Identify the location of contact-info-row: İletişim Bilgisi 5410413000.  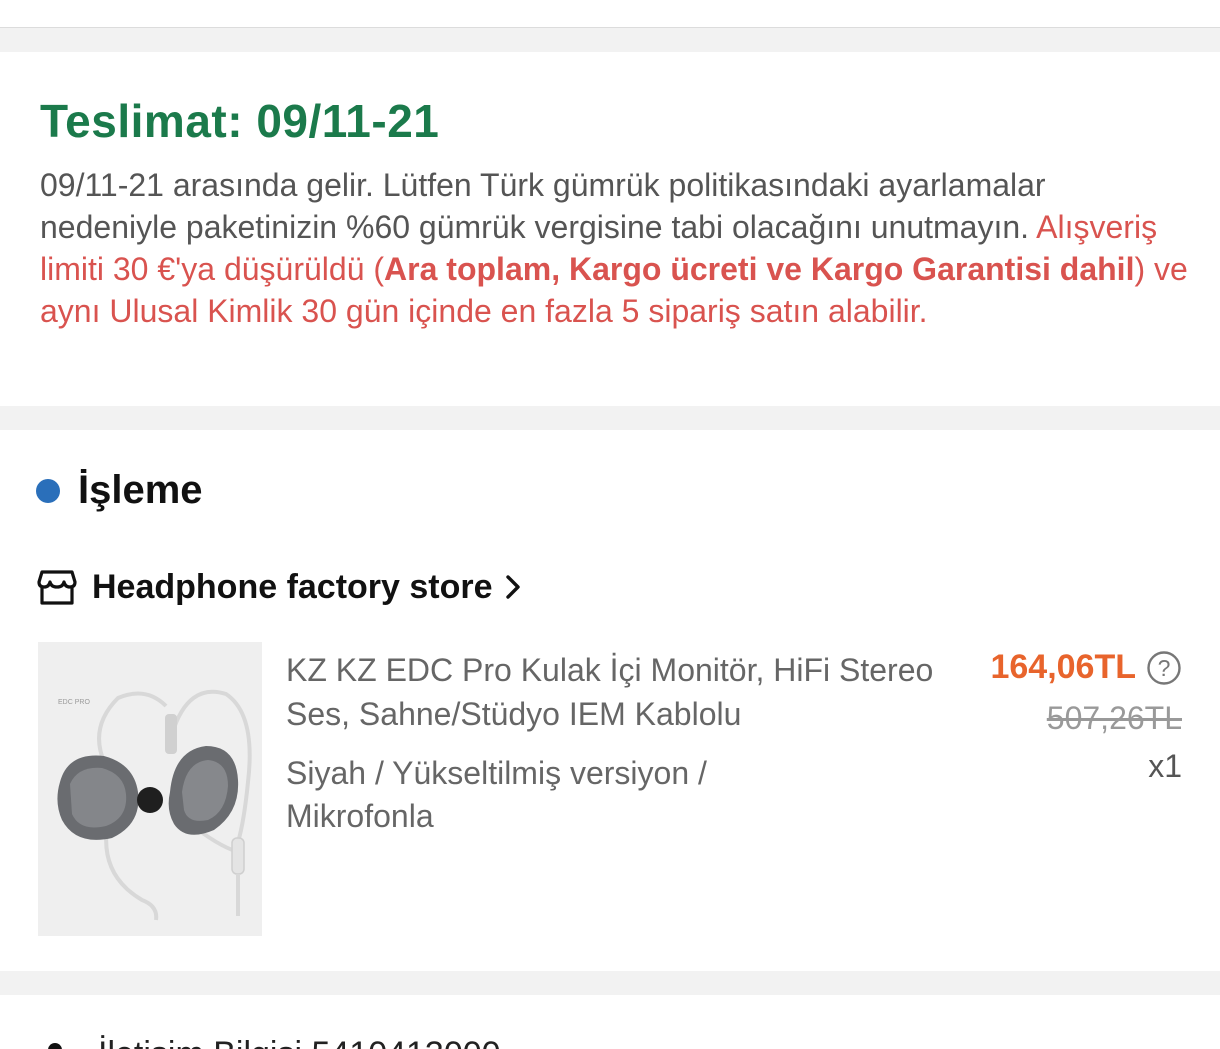
(270, 1042).